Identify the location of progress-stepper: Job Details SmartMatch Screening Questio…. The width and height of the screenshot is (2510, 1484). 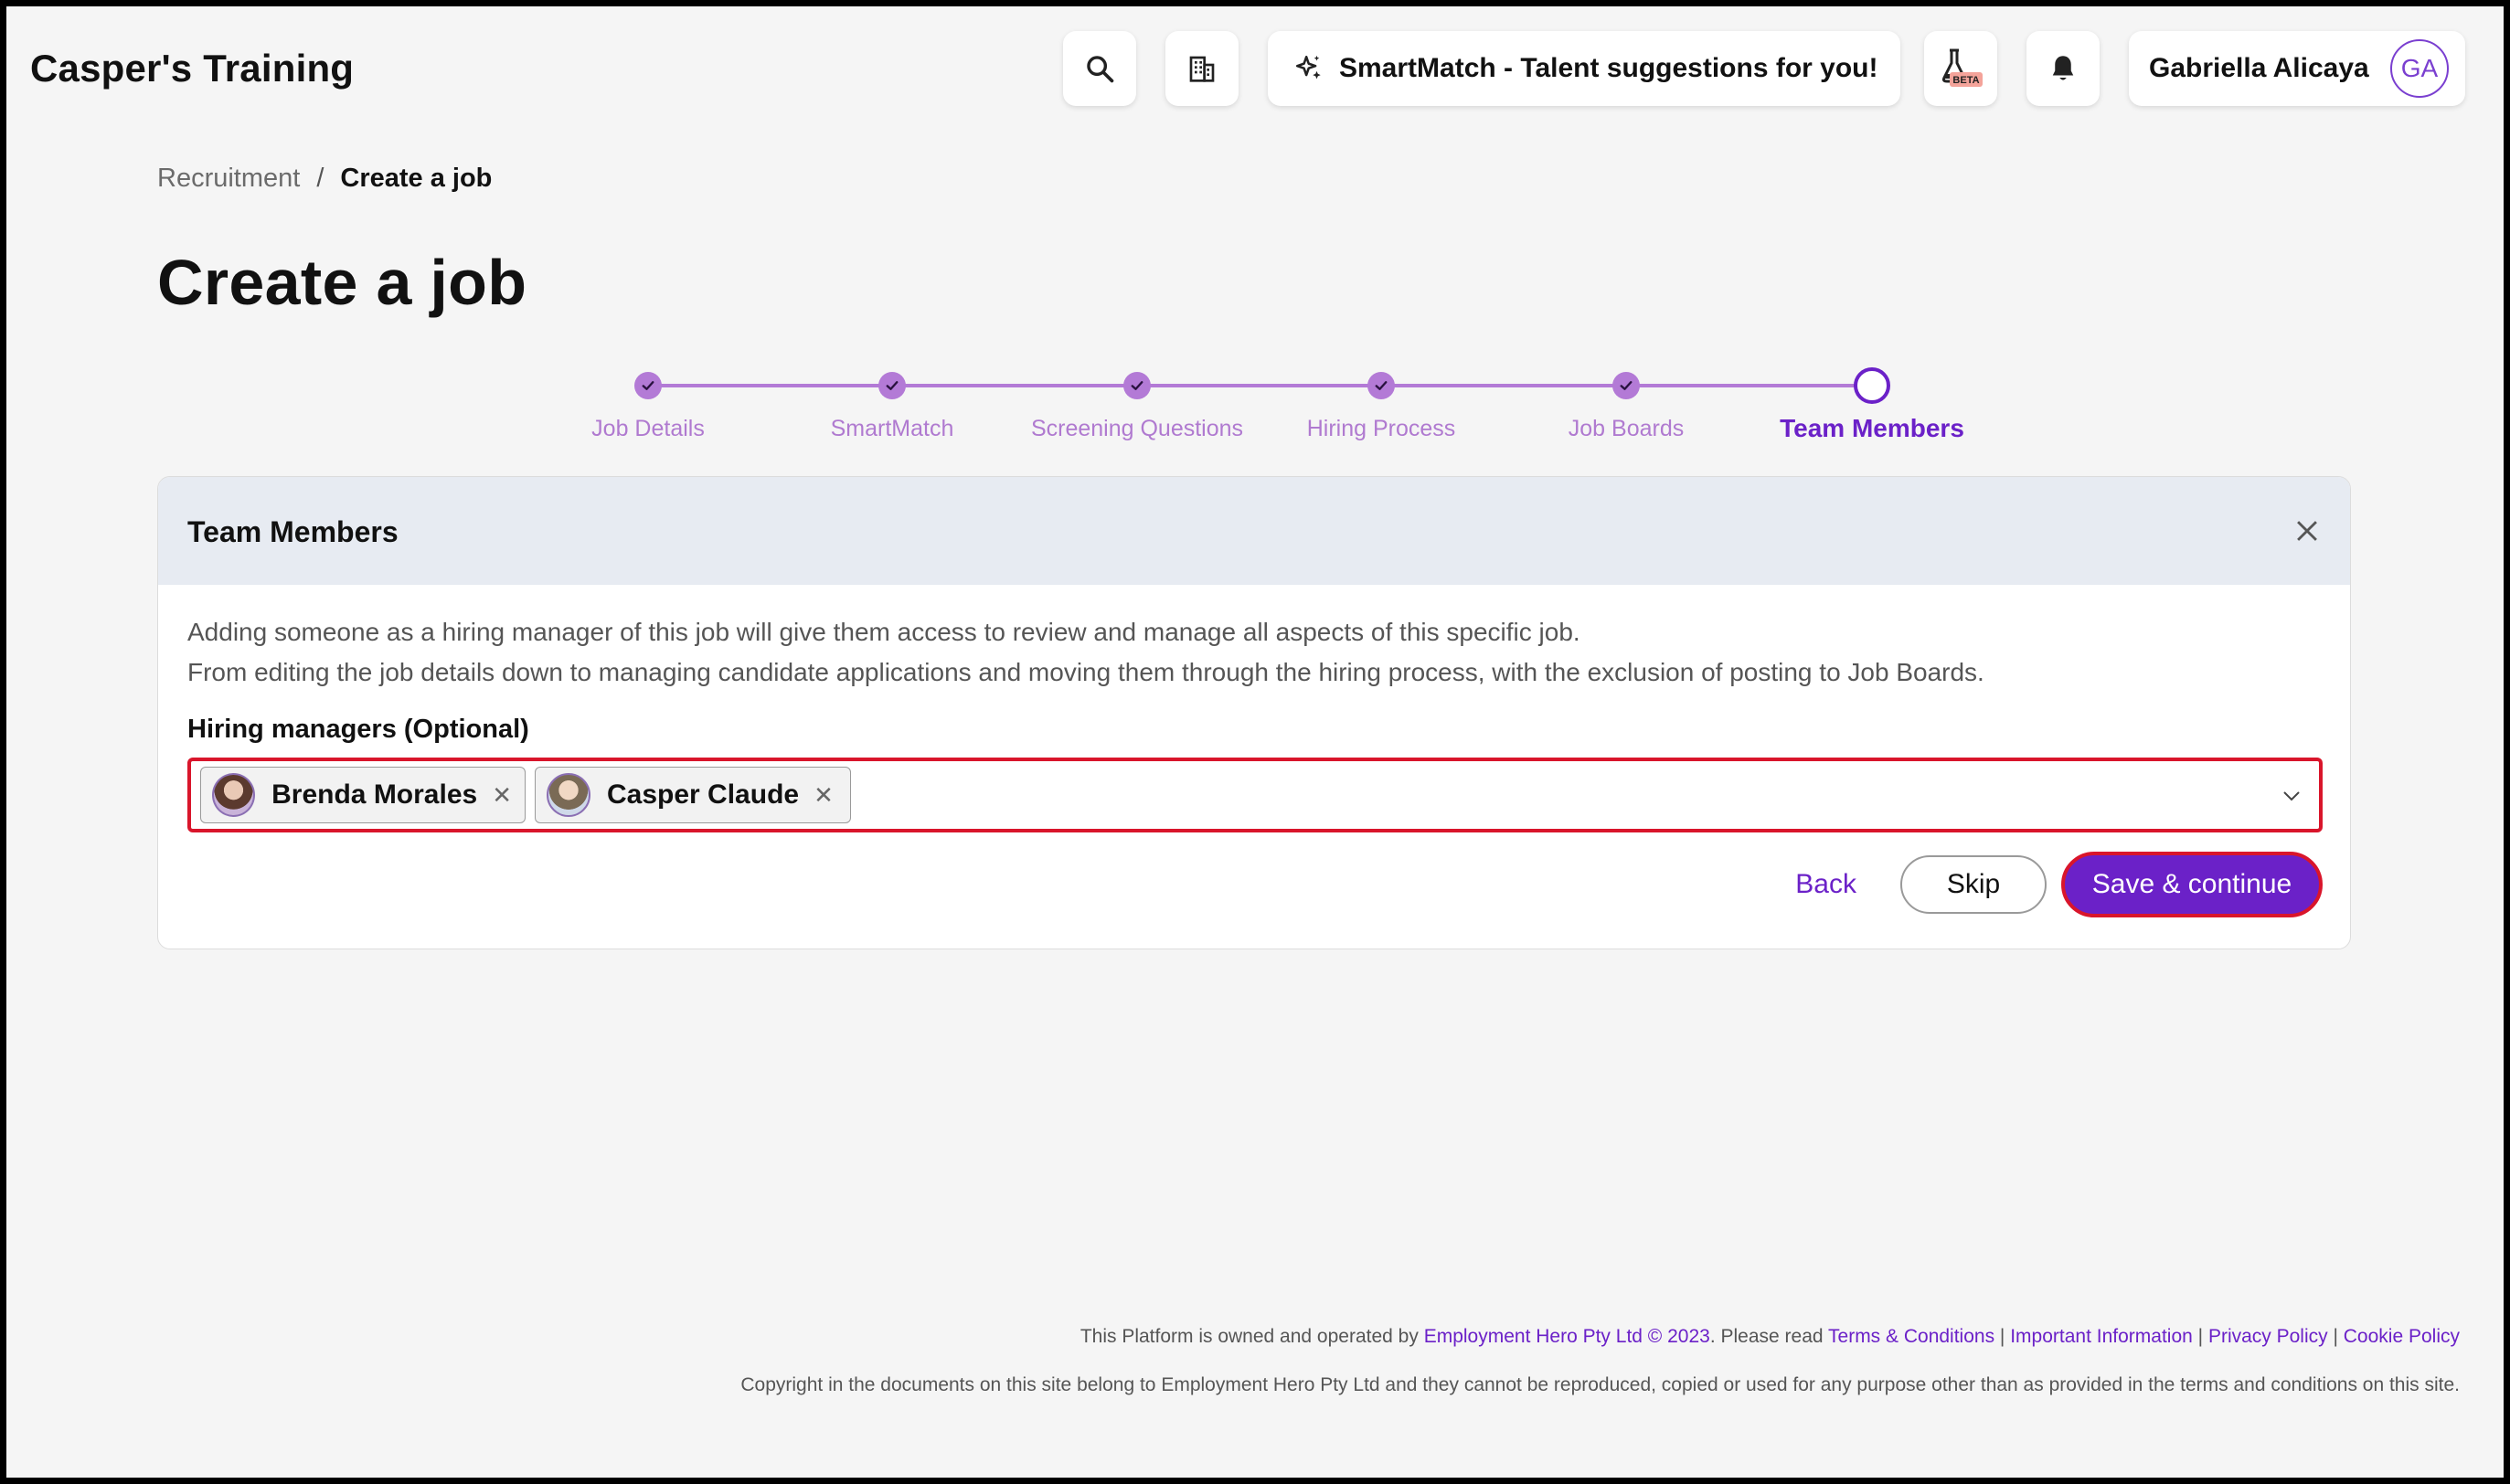
(1255, 404).